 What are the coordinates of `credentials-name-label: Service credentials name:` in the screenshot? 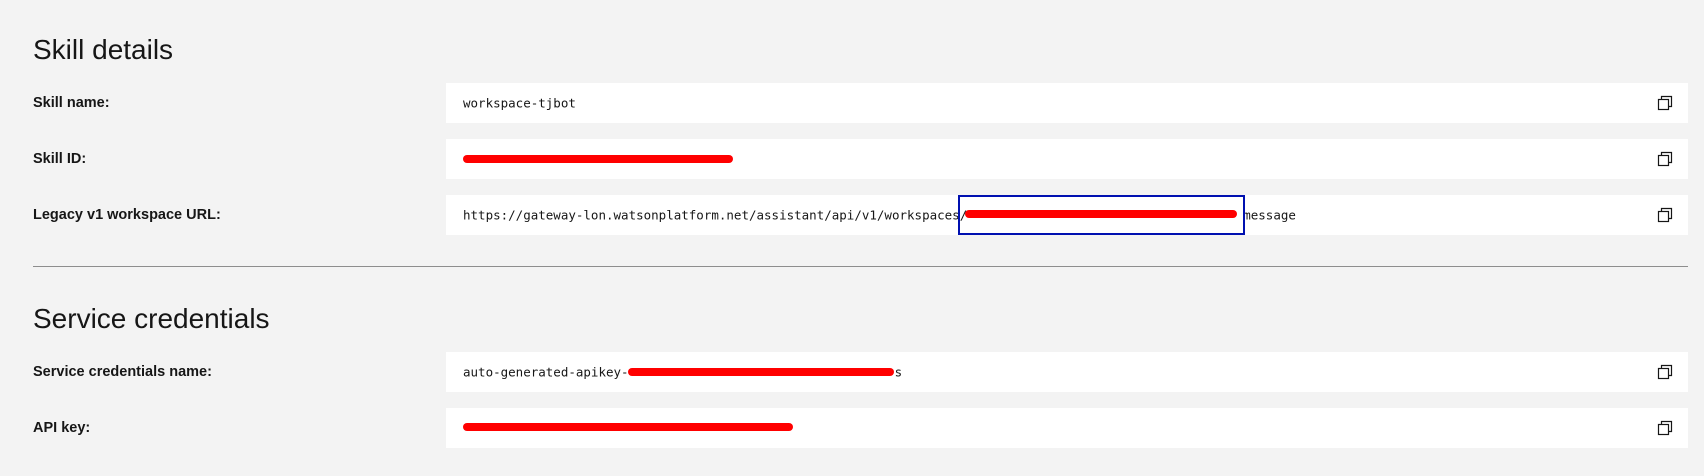 It's located at (122, 372).